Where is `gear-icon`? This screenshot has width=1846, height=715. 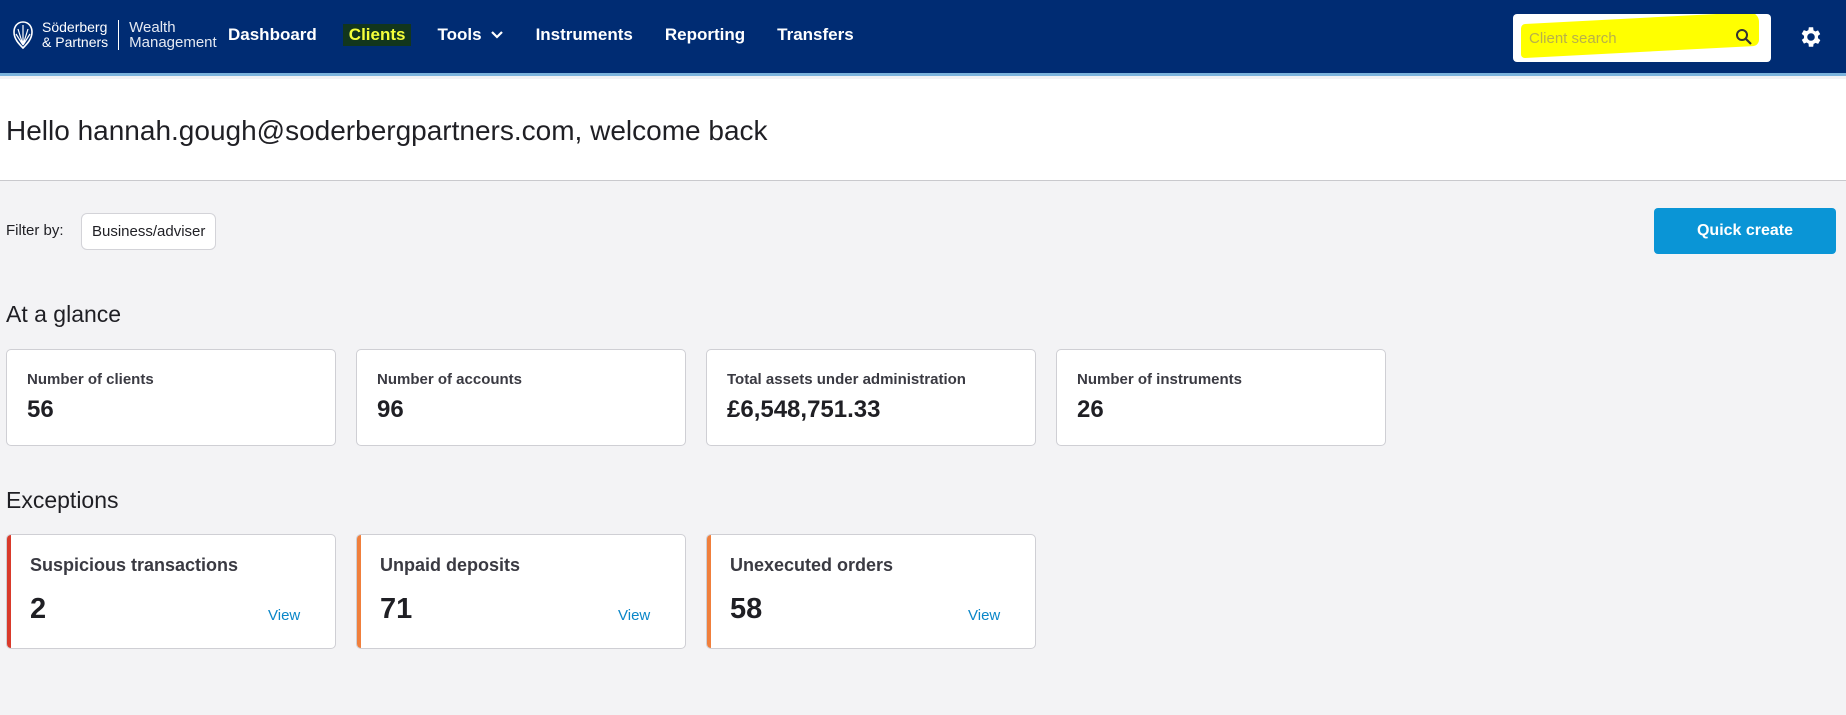
gear-icon is located at coordinates (1811, 37).